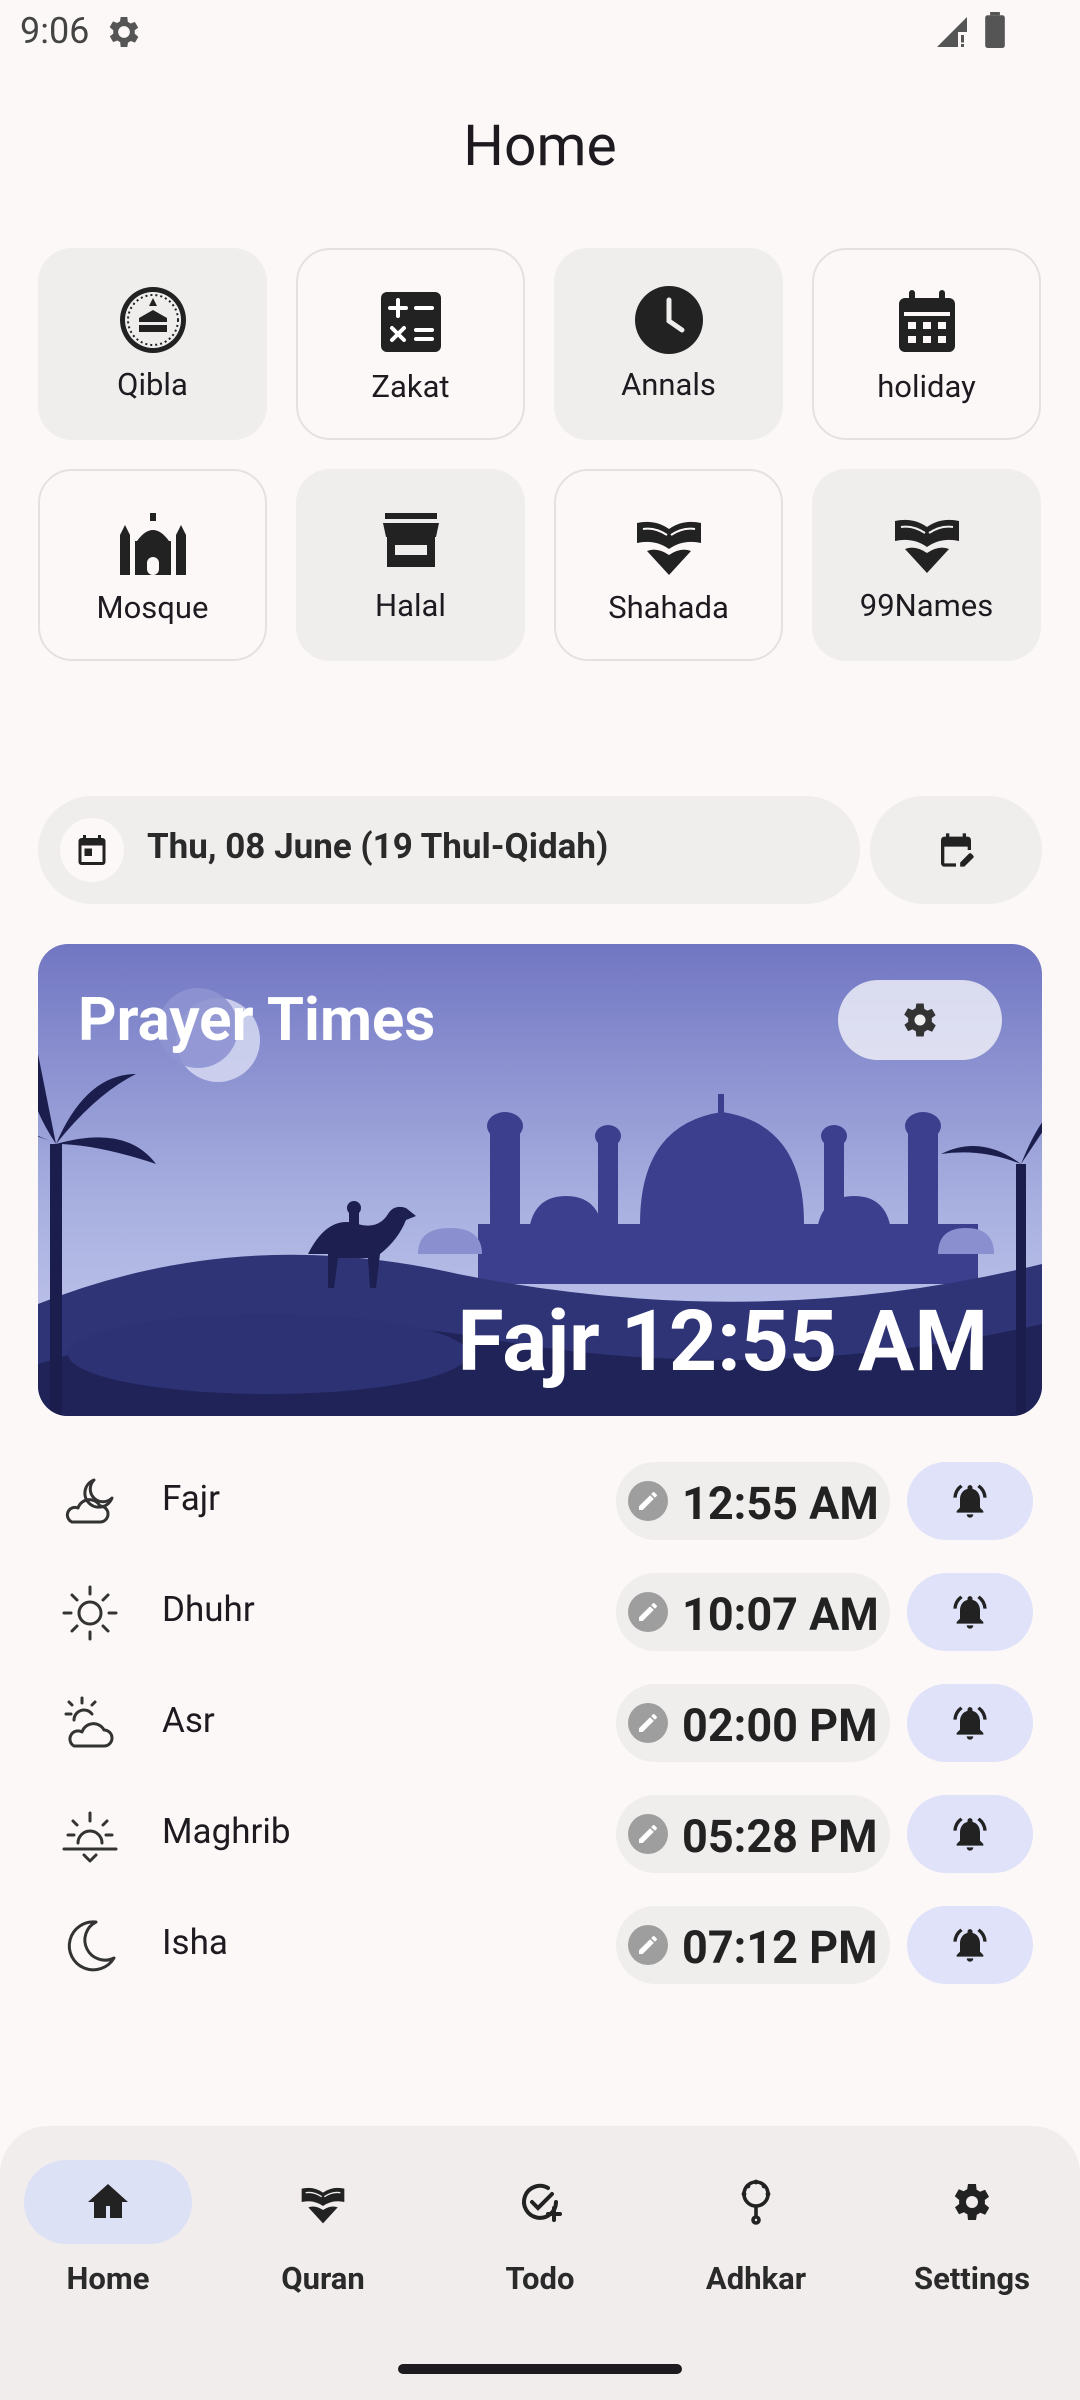  I want to click on prayer-row-dhuhr: Dhuhr 10:07 AM, so click(540, 1611).